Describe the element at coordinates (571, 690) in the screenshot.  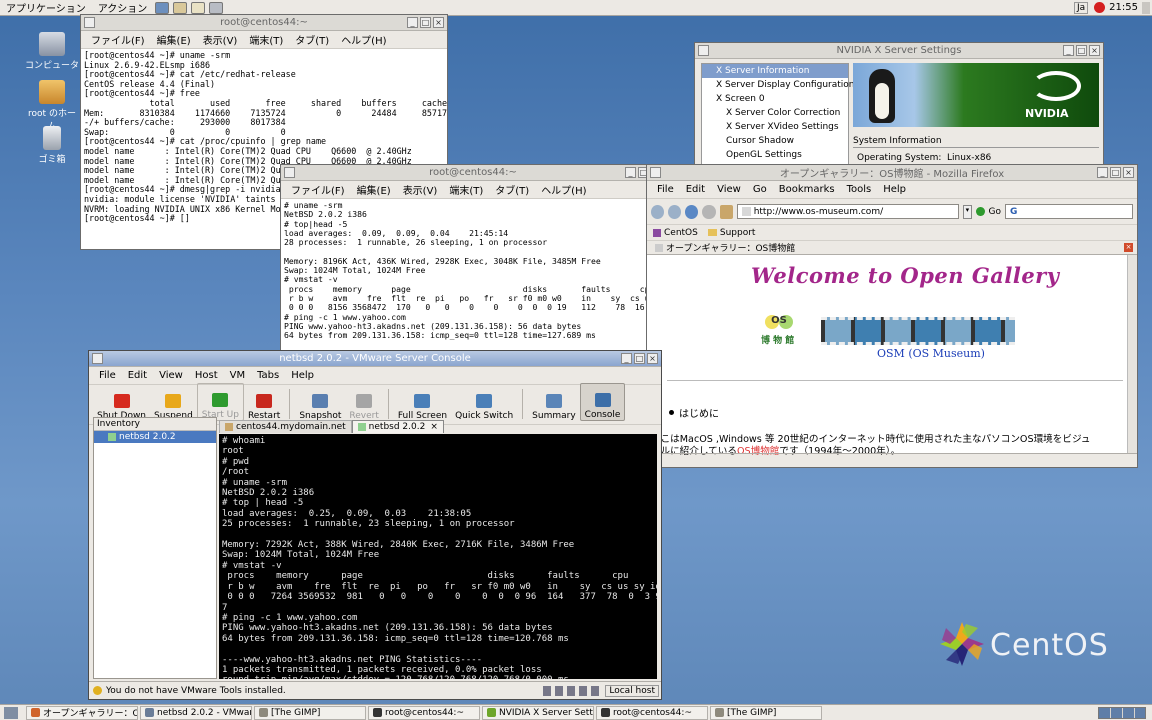
I see `device-status-icons` at that location.